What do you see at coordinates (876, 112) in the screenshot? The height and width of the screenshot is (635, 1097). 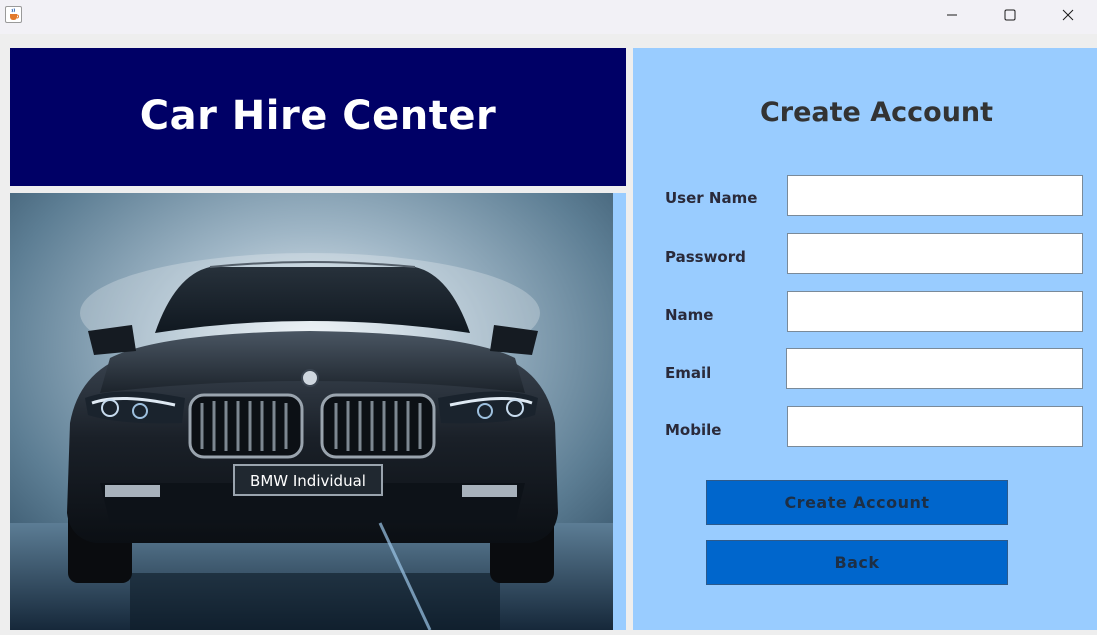 I see `form-title: Create Account` at bounding box center [876, 112].